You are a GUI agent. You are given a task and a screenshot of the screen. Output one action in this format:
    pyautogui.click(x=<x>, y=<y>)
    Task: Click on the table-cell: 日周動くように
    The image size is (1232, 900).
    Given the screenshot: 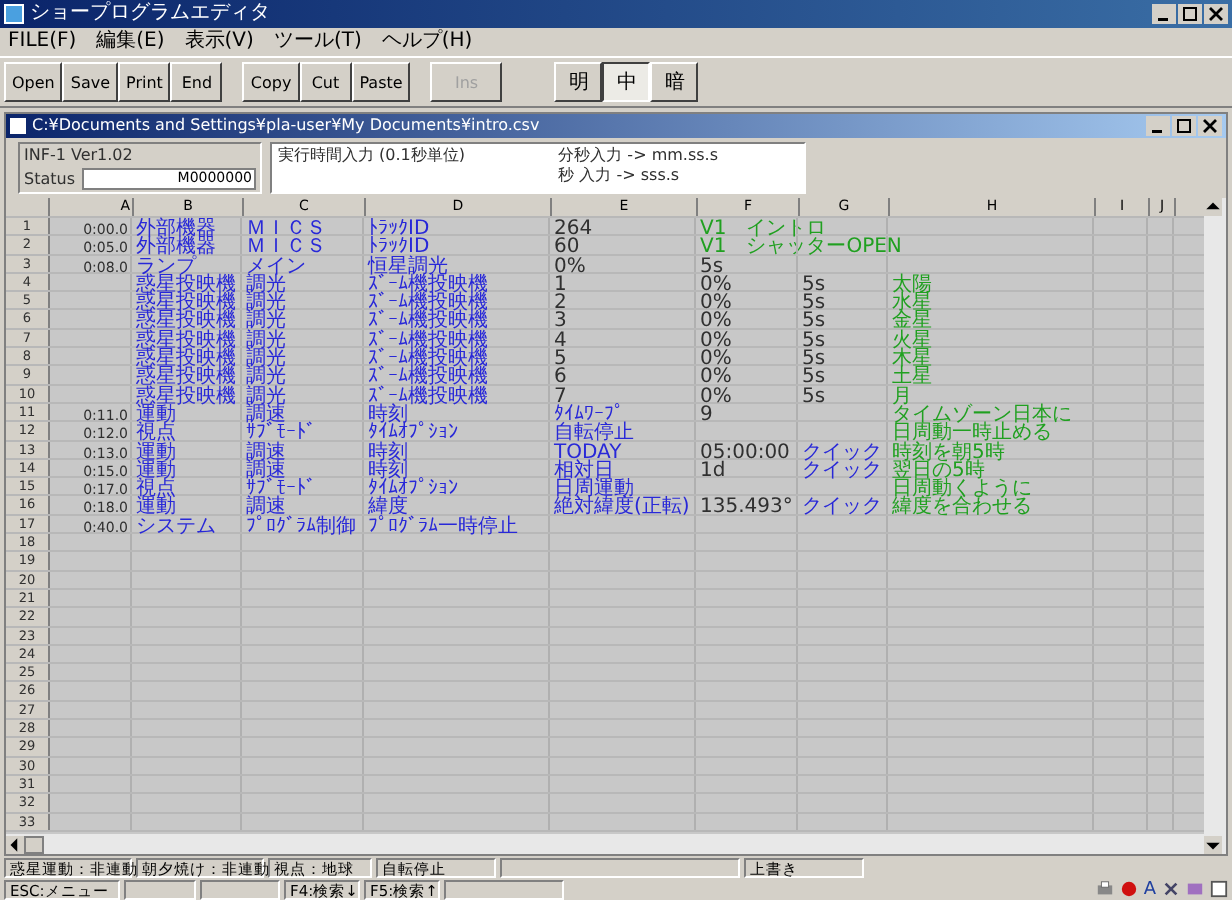 What is the action you would take?
    pyautogui.click(x=962, y=490)
    